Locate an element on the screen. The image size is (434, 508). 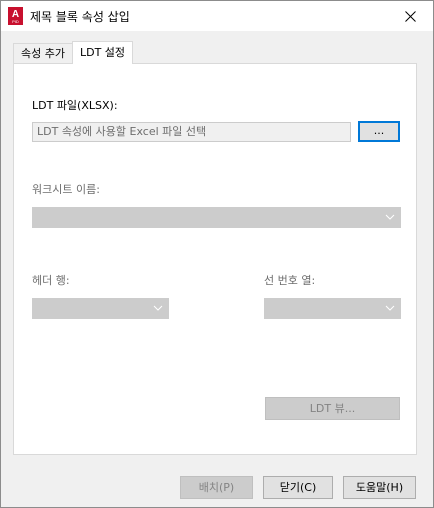
tab-add-attributes: 속성 추가 is located at coordinates (43, 53).